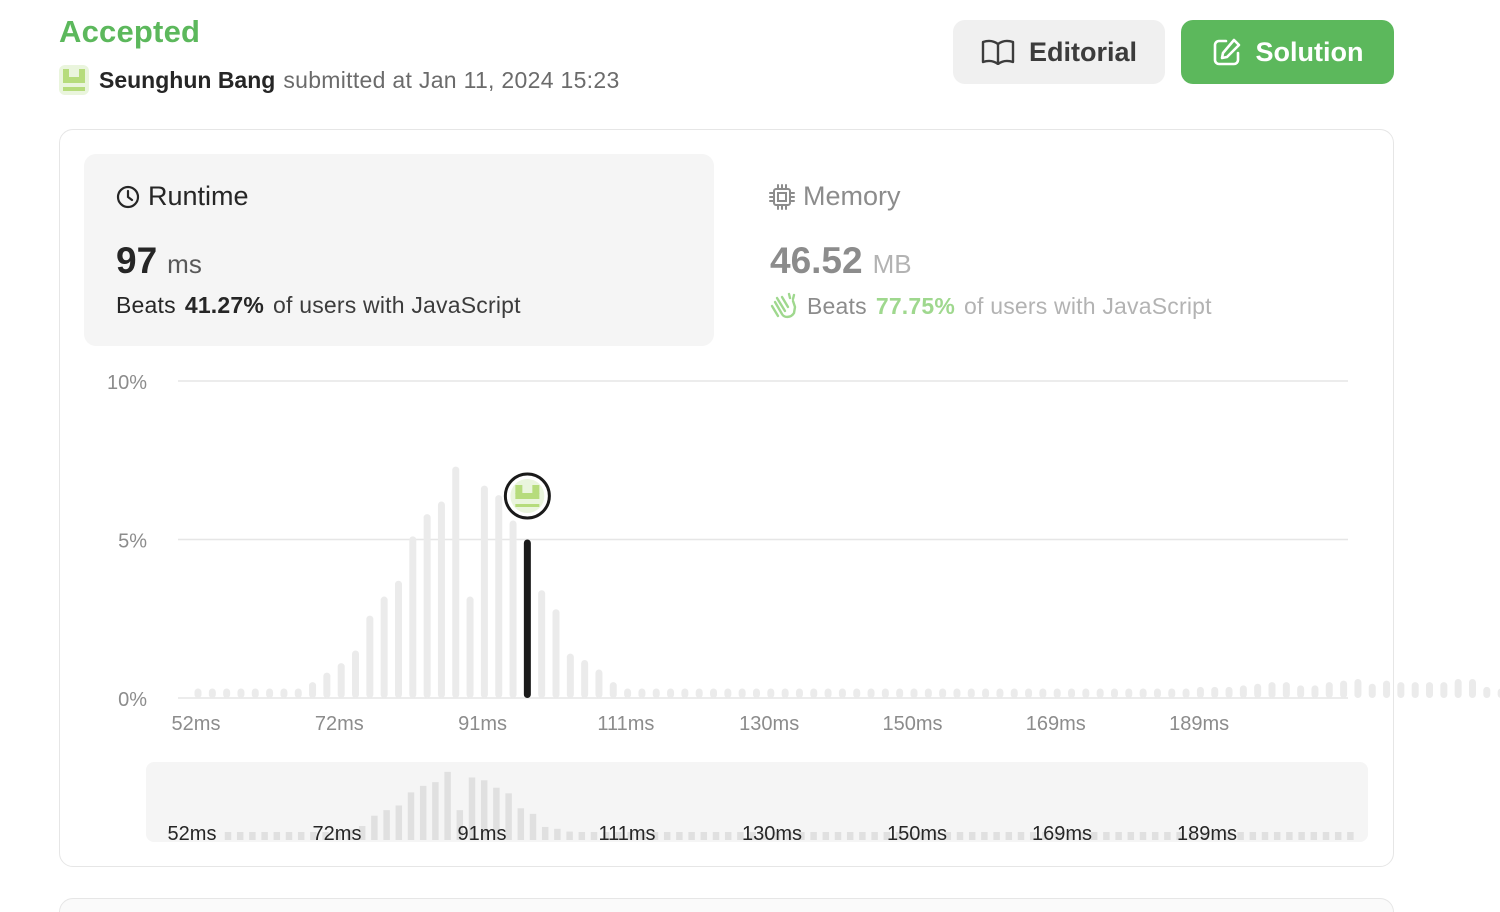 This screenshot has width=1500, height=912. What do you see at coordinates (527, 619) in the screenshot?
I see `highlight-bar` at bounding box center [527, 619].